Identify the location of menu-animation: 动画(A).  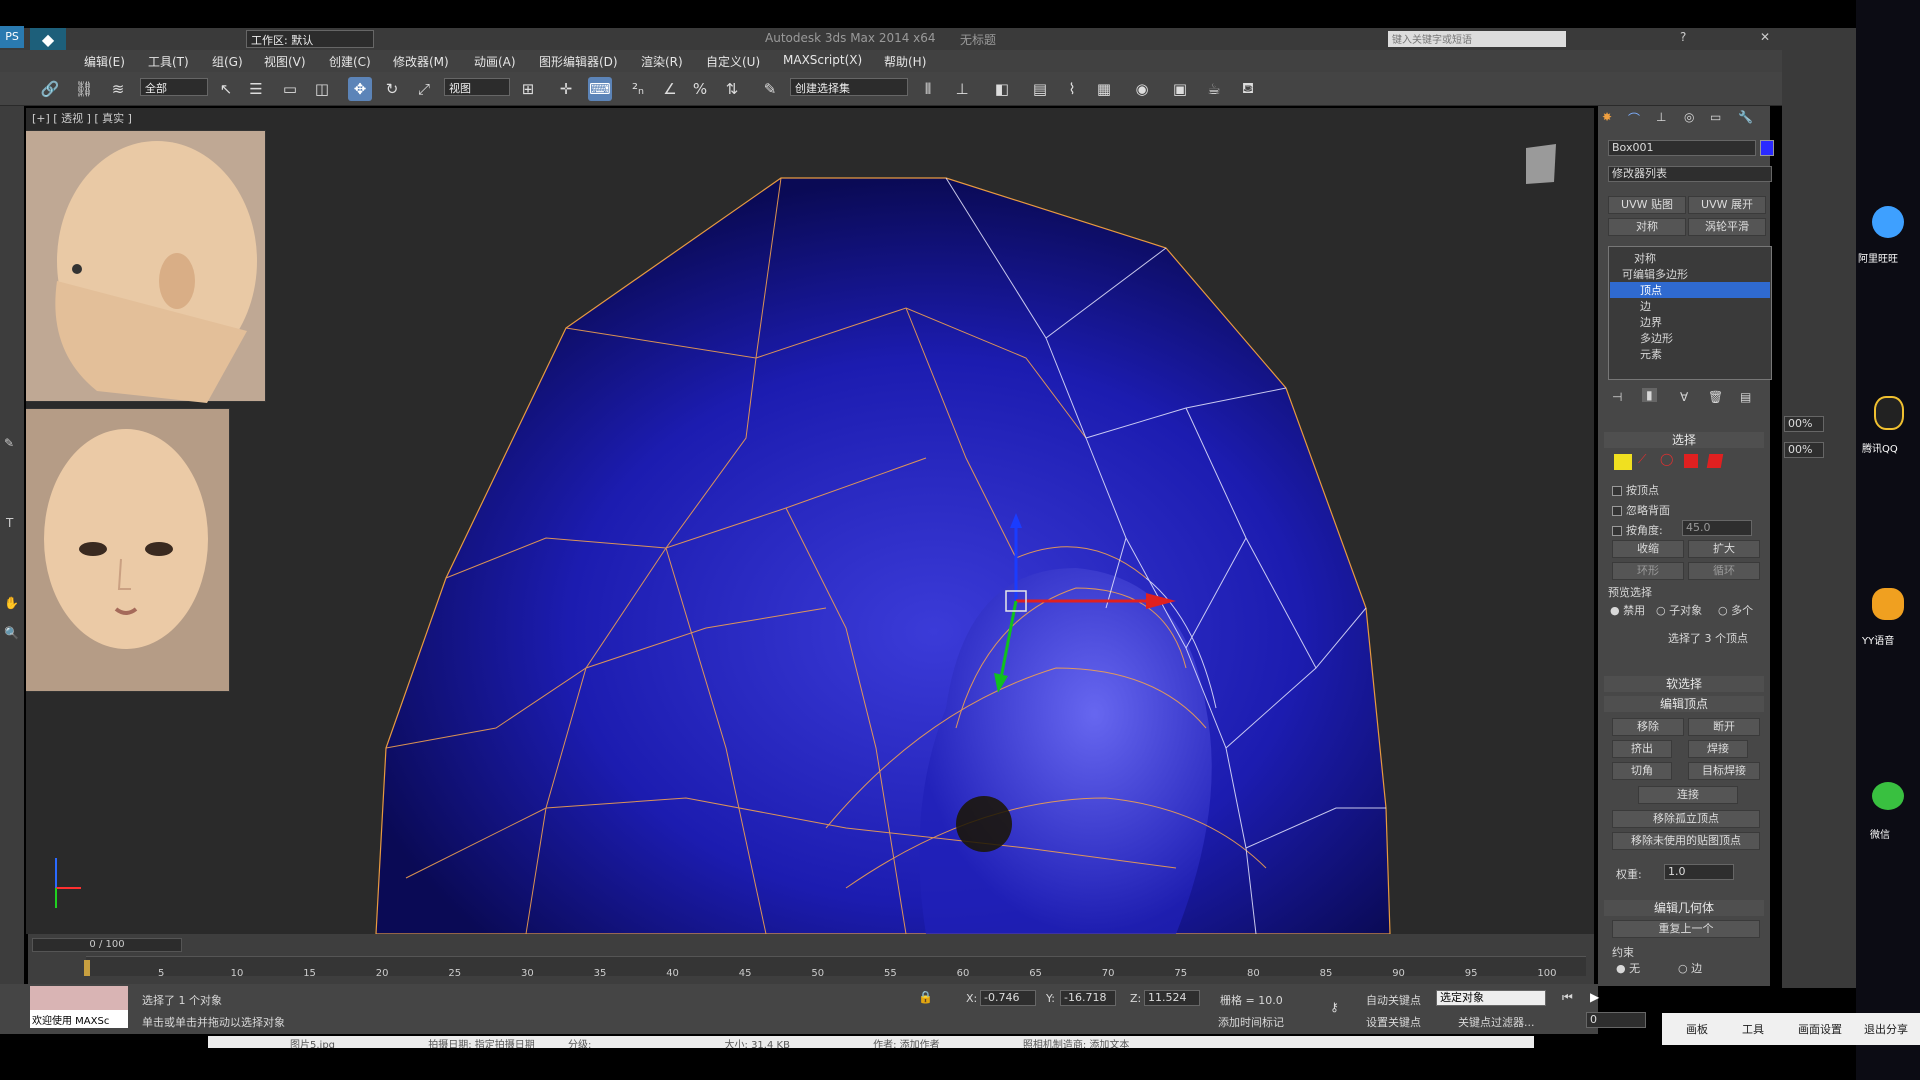
(495, 61).